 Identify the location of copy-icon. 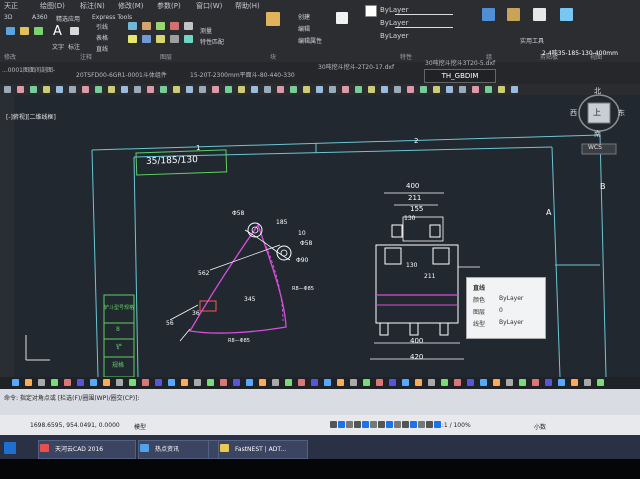
(38, 31).